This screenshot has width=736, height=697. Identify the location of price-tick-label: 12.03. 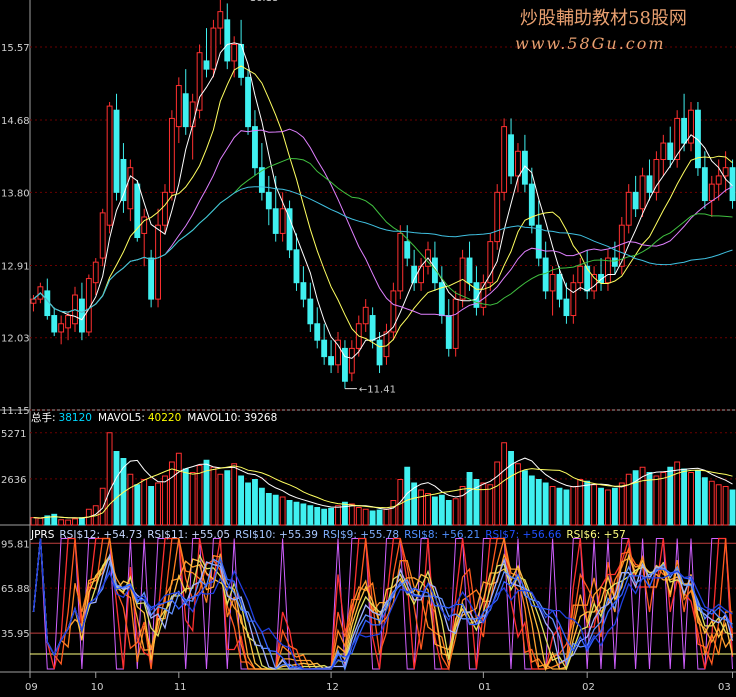
(15, 339).